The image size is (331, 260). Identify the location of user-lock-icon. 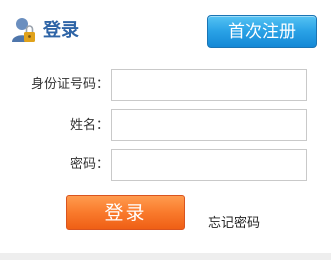
(23, 30).